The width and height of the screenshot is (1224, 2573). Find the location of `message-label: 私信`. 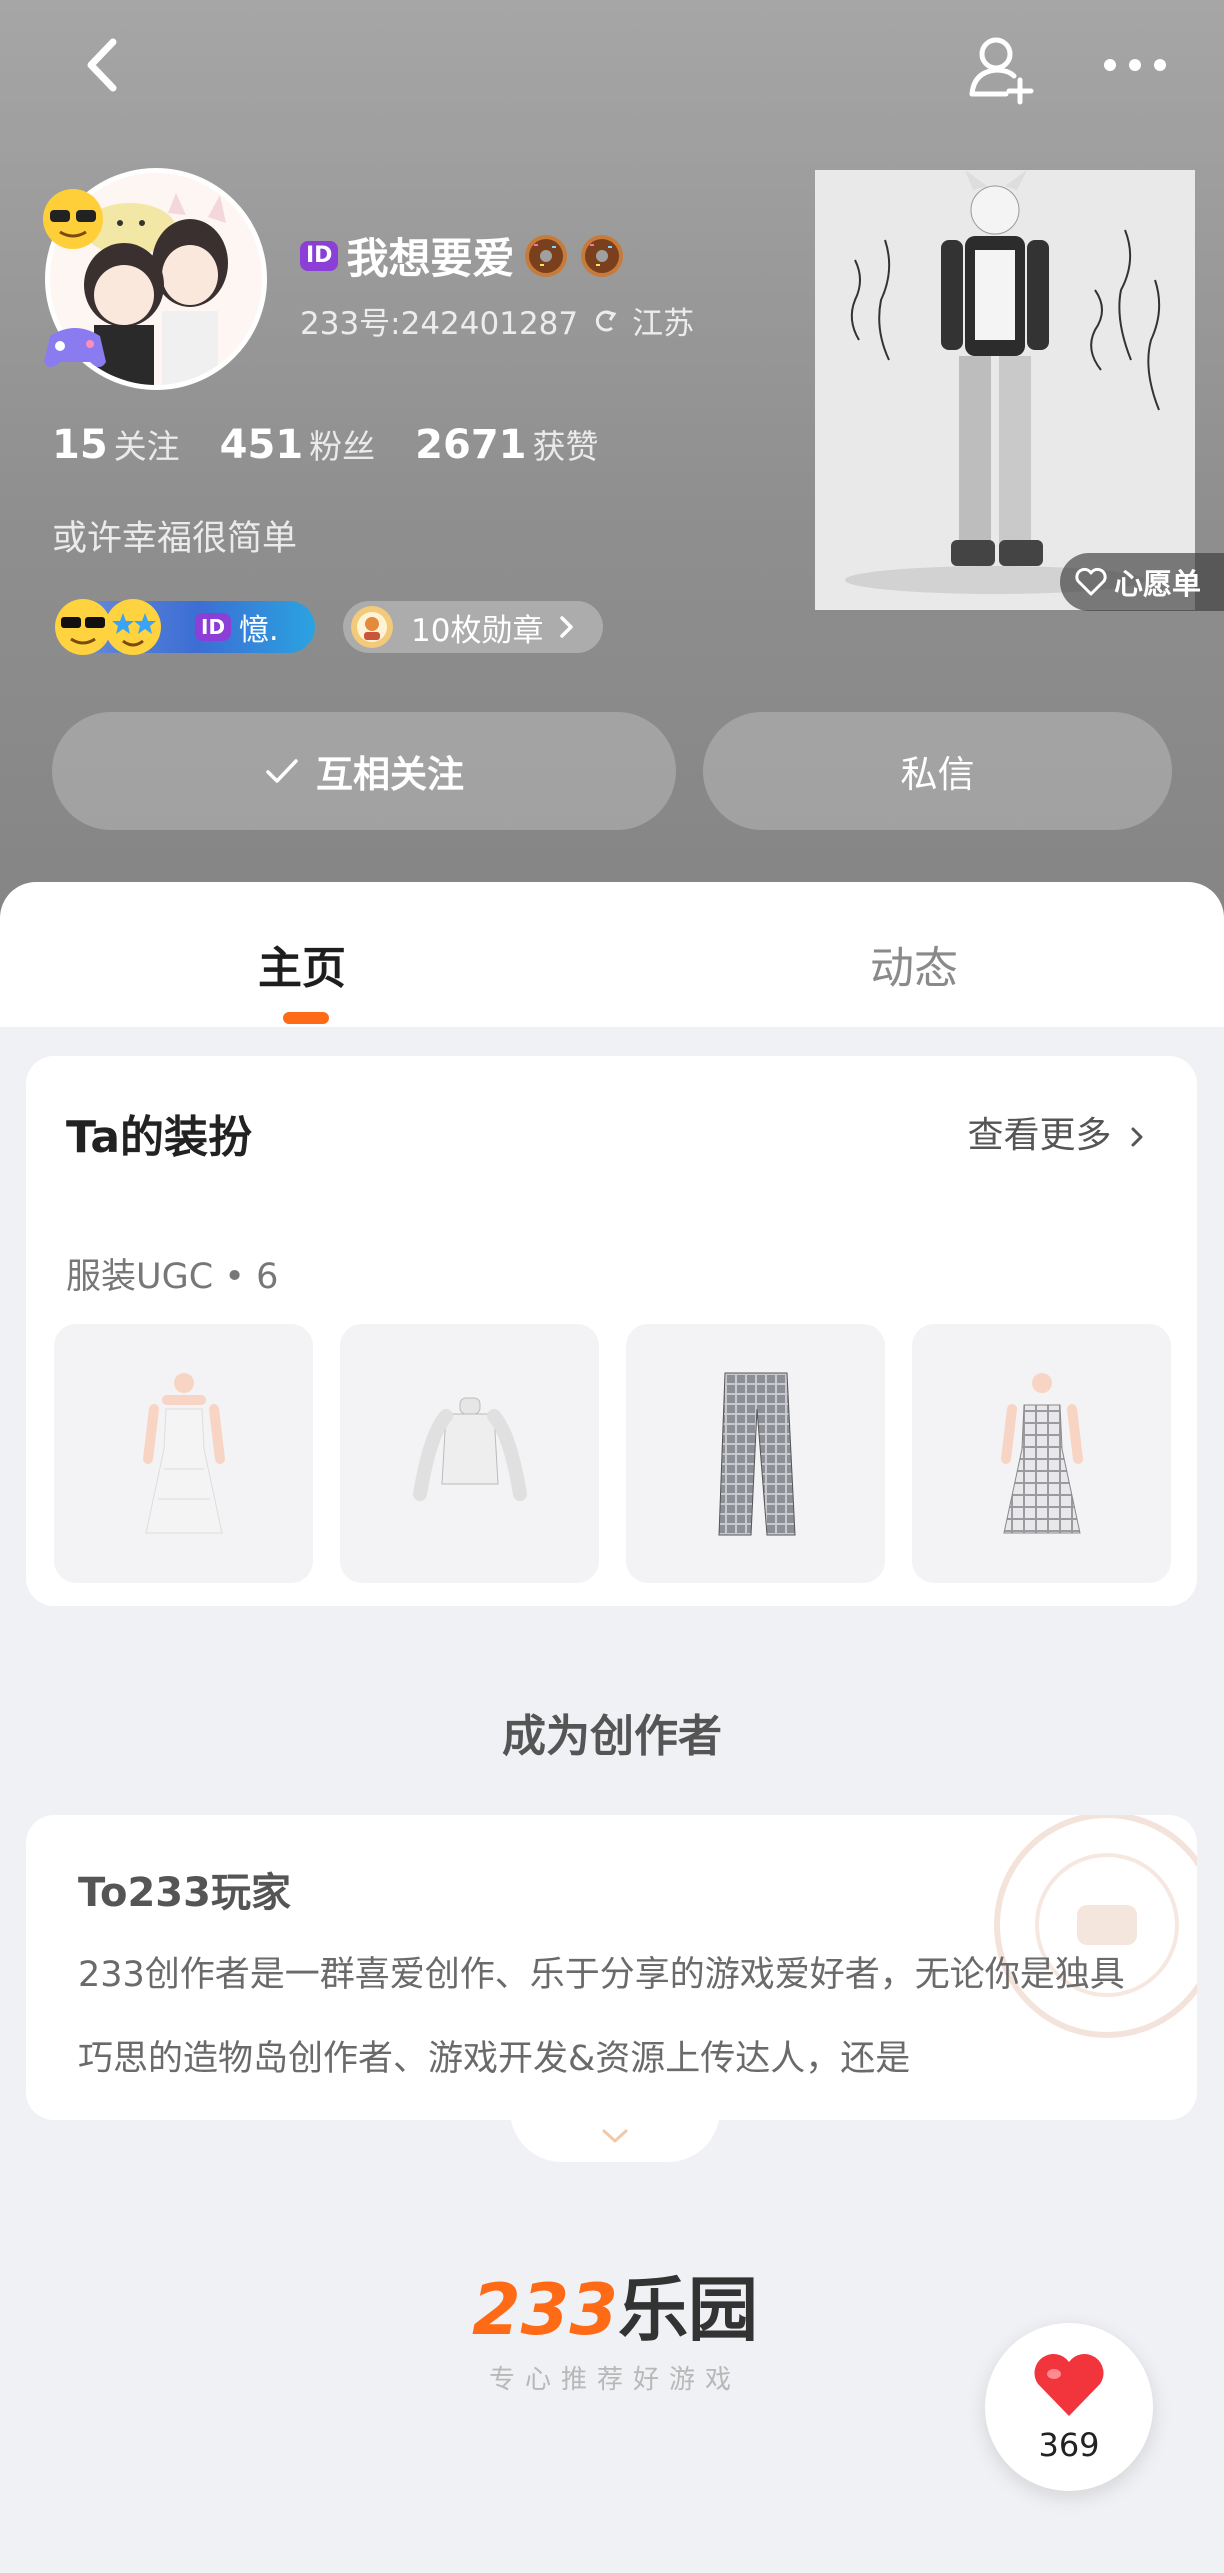

message-label: 私信 is located at coordinates (937, 774).